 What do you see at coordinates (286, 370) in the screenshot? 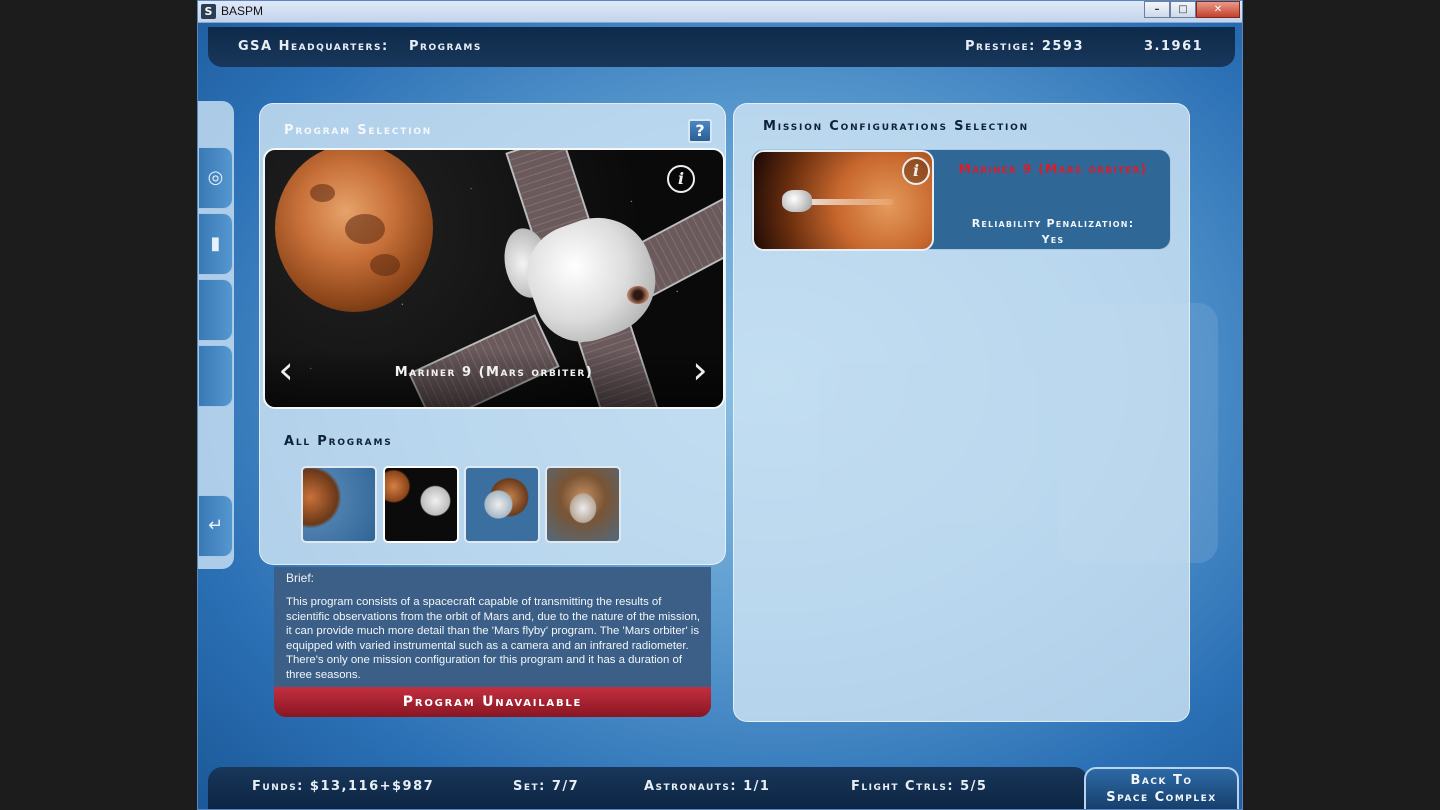
I see `prev-program-button: ‹` at bounding box center [286, 370].